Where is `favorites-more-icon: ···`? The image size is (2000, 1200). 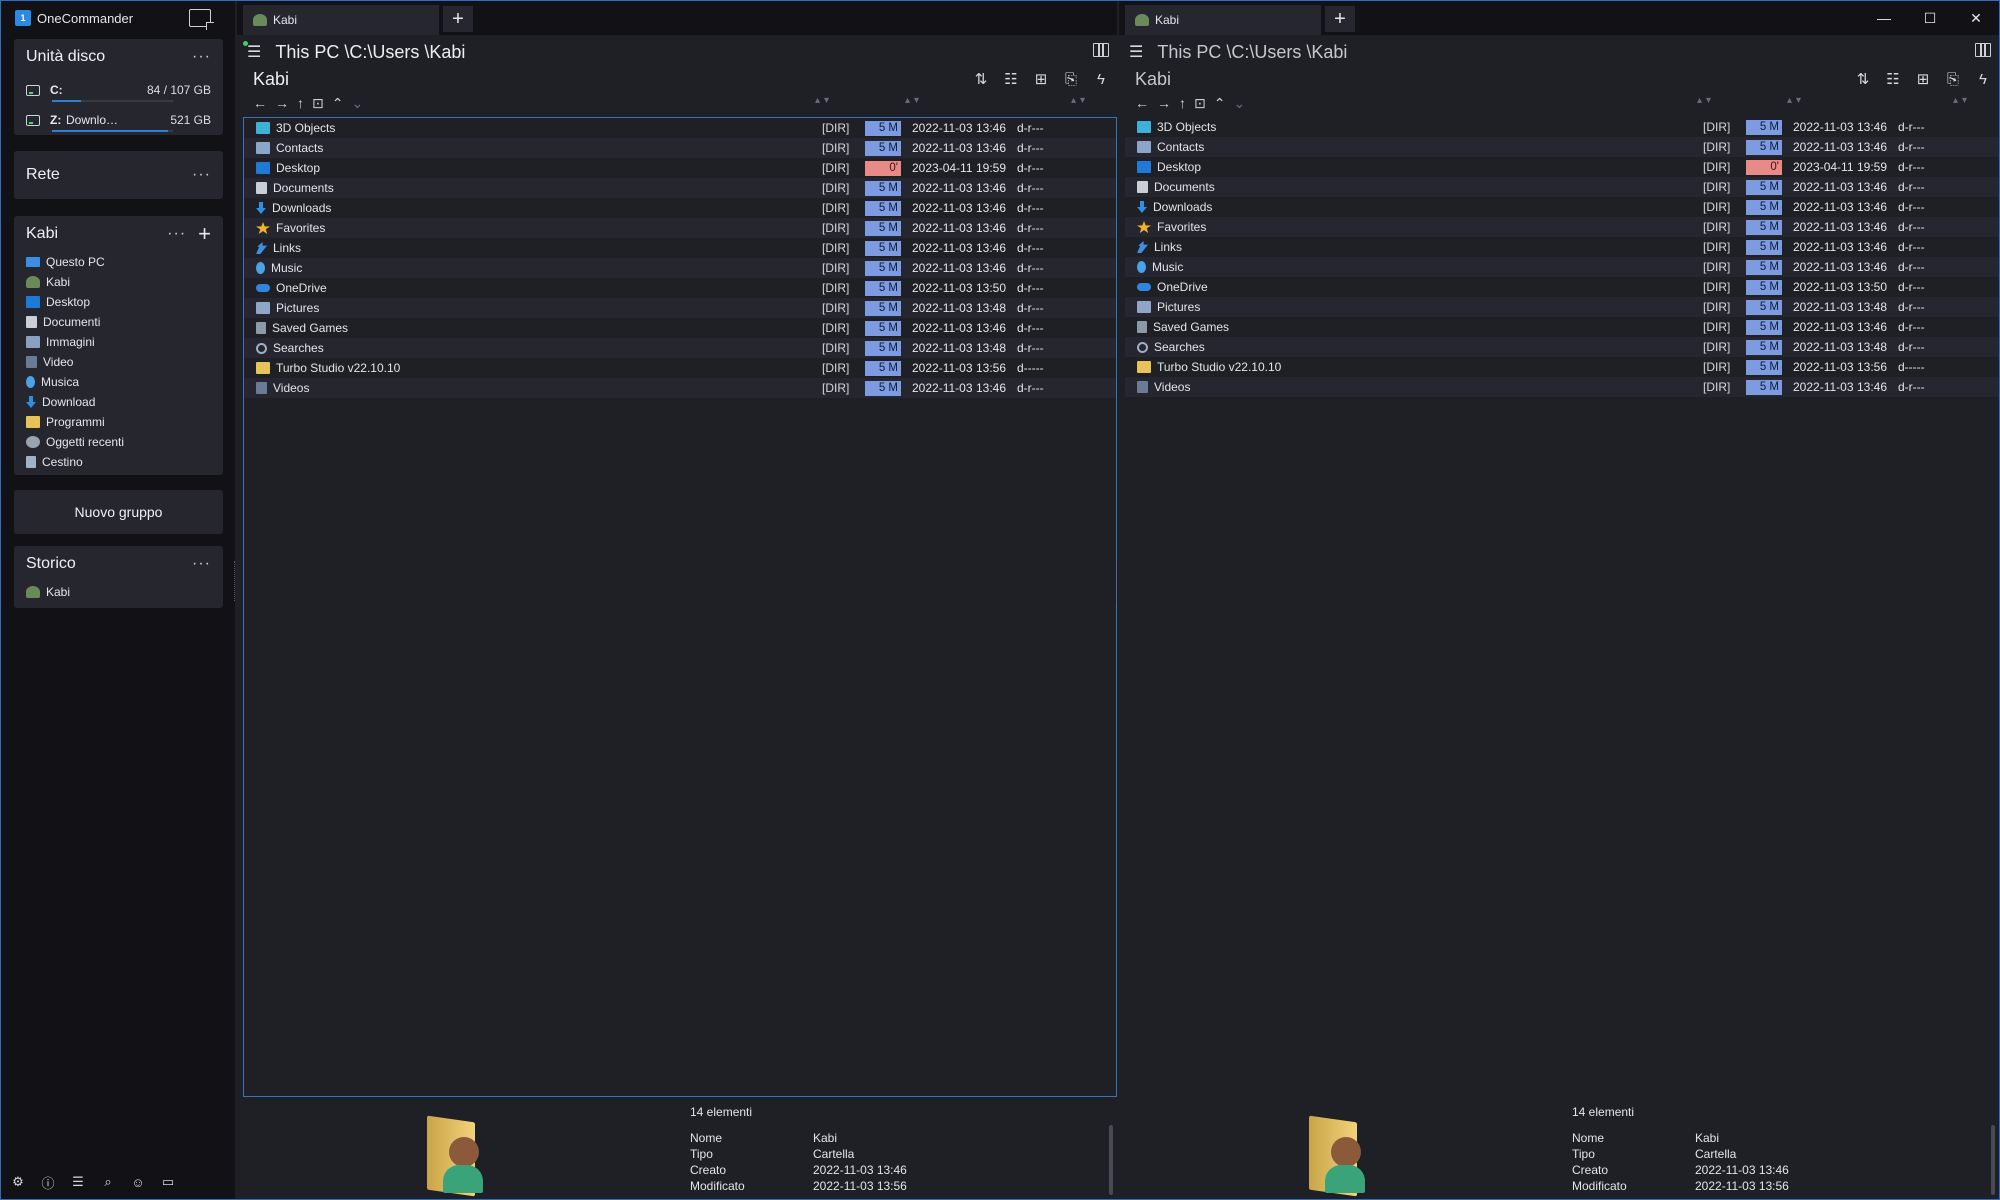
favorites-more-icon: ··· is located at coordinates (176, 234).